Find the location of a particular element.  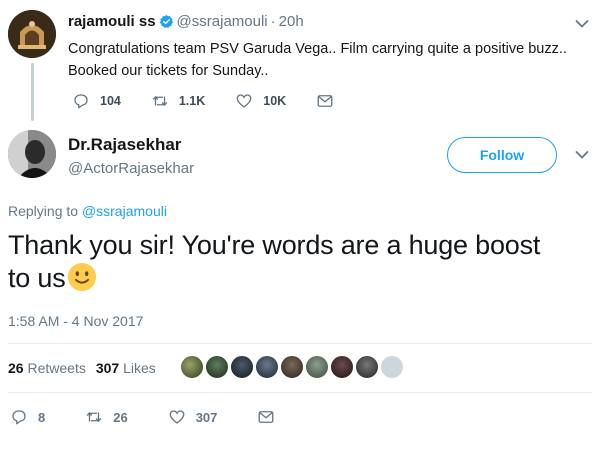

retweets-stat-label: Retweets is located at coordinates (56, 368).